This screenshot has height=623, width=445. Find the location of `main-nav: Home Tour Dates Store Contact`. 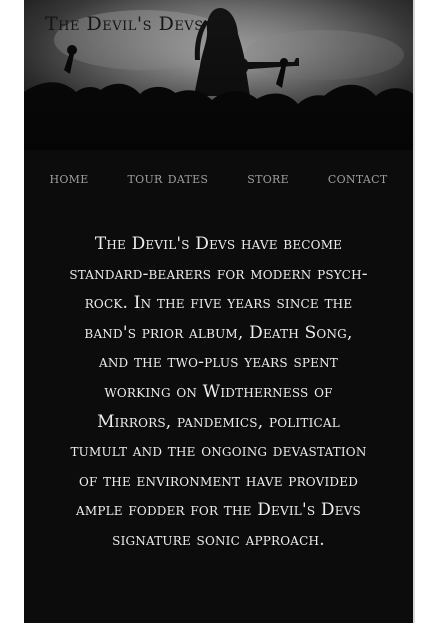

main-nav: Home Tour Dates Store Contact is located at coordinates (218, 178).